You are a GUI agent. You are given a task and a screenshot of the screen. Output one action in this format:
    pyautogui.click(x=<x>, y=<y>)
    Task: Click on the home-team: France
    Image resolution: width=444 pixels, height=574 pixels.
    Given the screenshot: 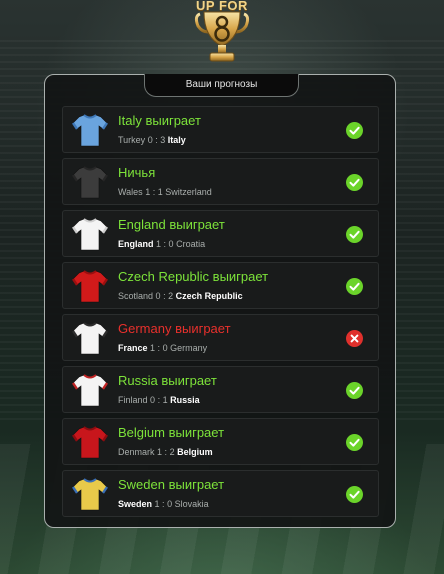 What is the action you would take?
    pyautogui.click(x=133, y=348)
    